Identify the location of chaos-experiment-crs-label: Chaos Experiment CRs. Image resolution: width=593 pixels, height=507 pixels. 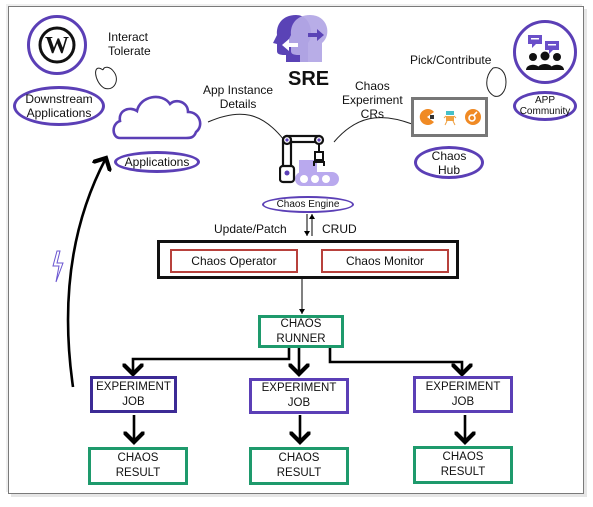
(372, 100).